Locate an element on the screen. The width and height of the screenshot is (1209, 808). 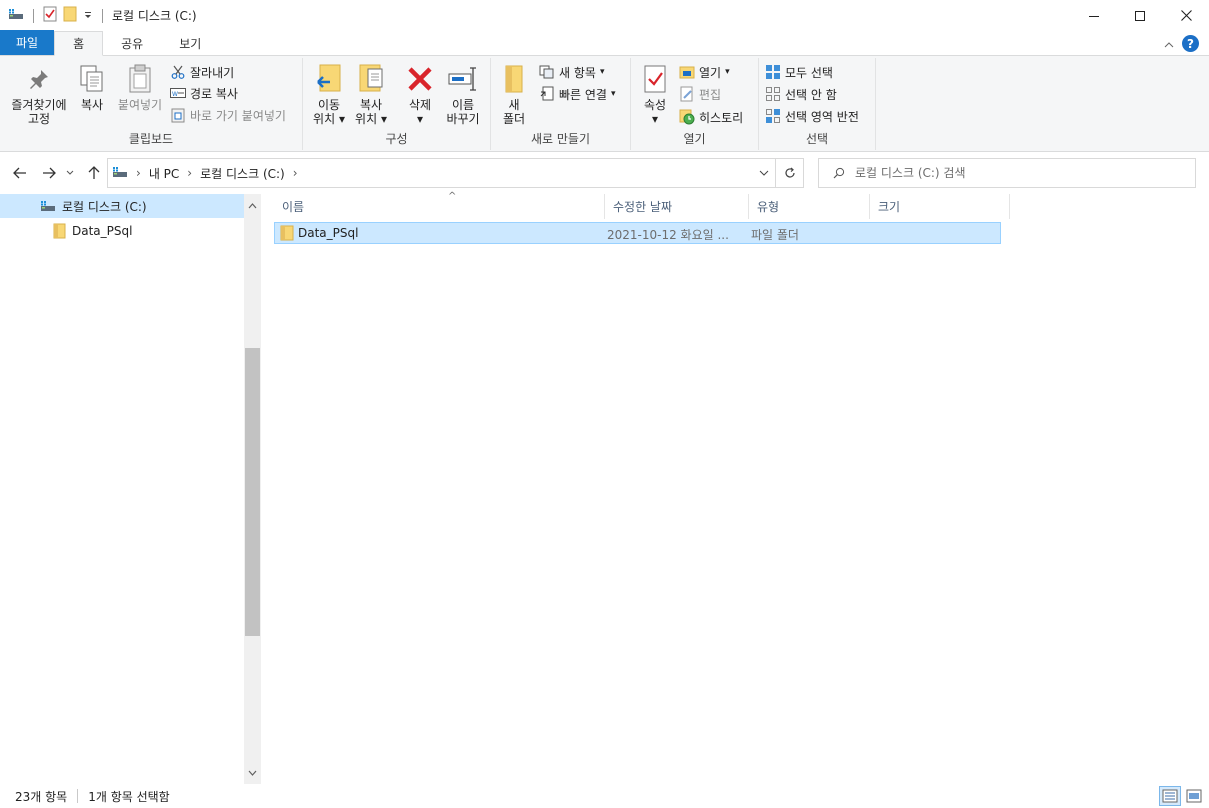
history-button: 히스토리 is located at coordinates (711, 117).